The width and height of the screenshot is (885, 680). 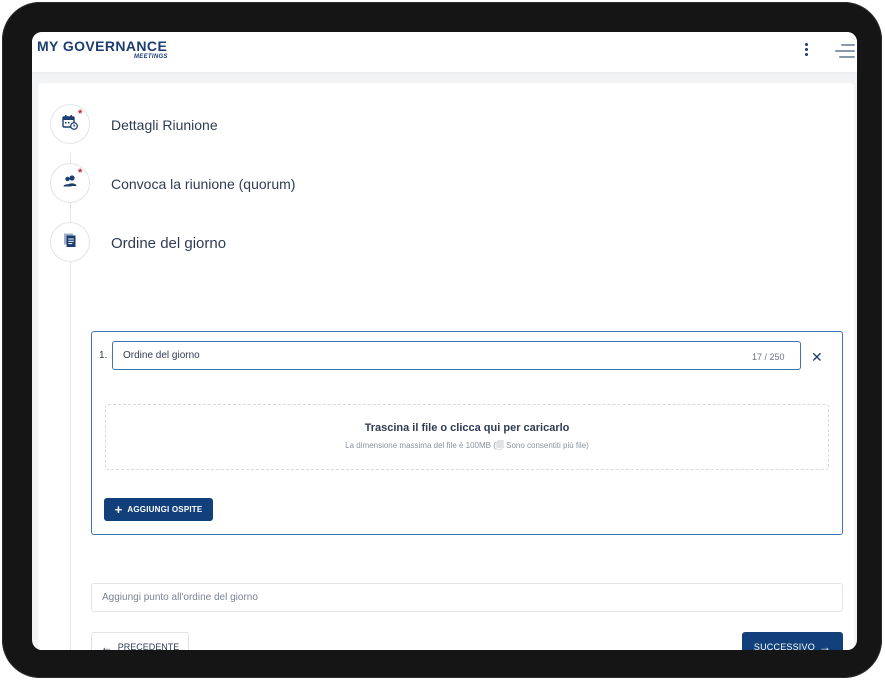 I want to click on step-dettagli-label: Dettagli Riunione, so click(x=164, y=125).